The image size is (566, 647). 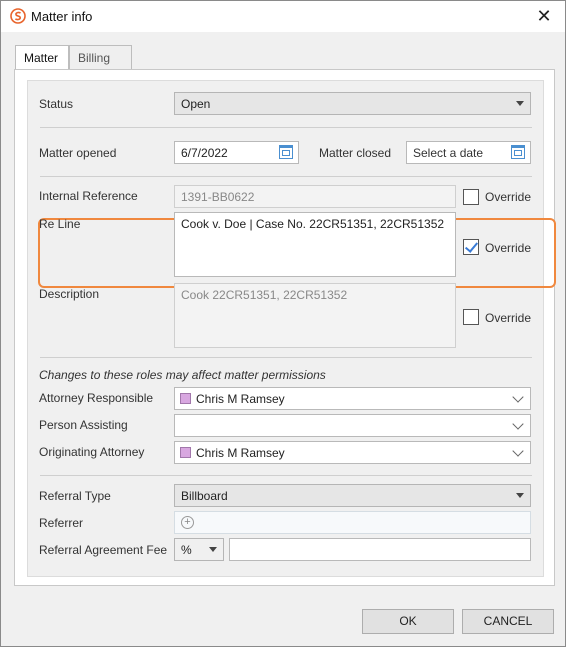 What do you see at coordinates (352, 522) in the screenshot?
I see `referrer-field: +` at bounding box center [352, 522].